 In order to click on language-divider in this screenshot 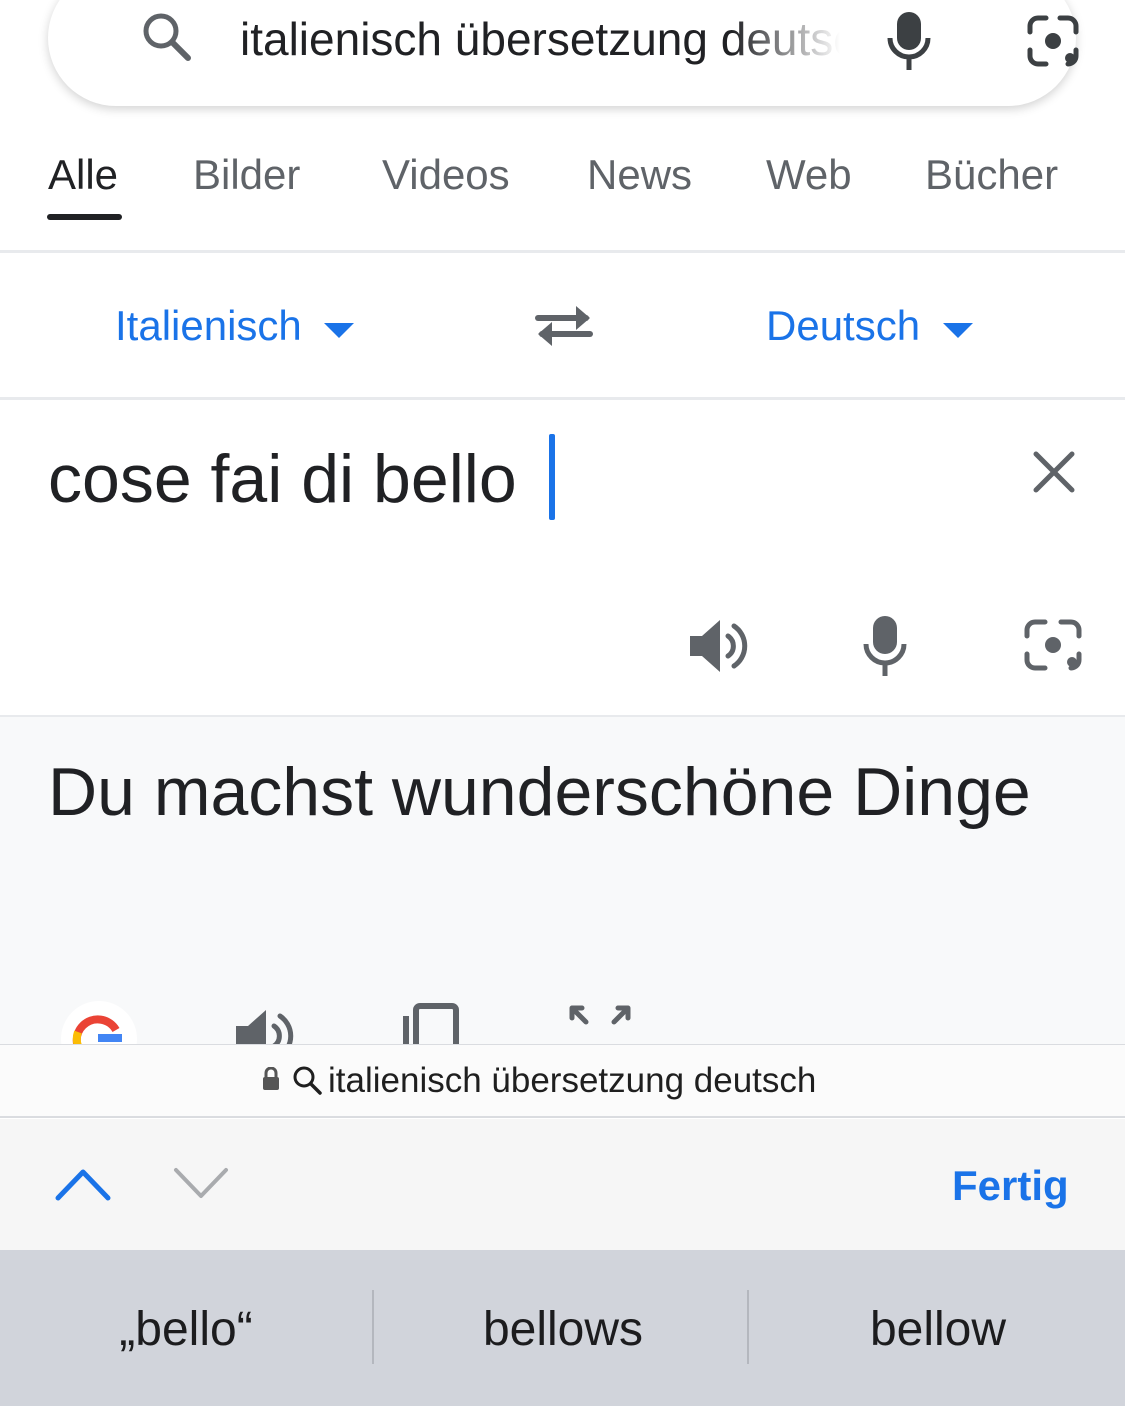, I will do `click(562, 398)`.